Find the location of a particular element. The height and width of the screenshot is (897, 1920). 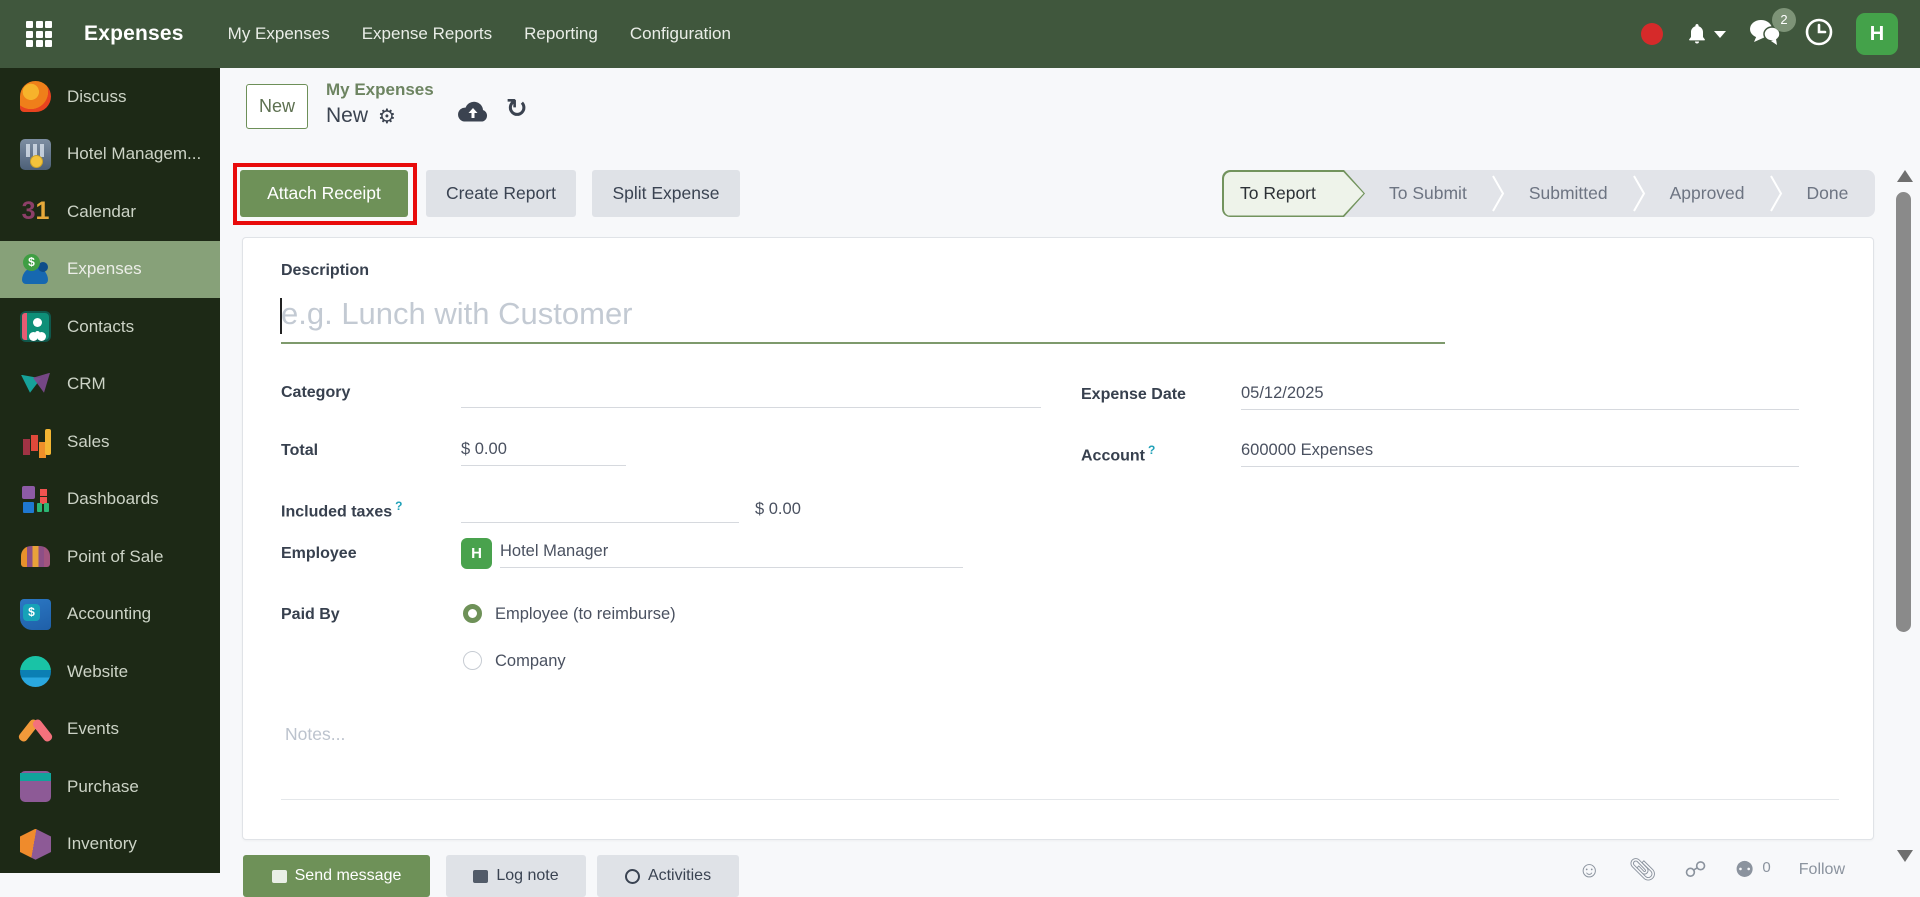

employee-label: Employee is located at coordinates (319, 553).